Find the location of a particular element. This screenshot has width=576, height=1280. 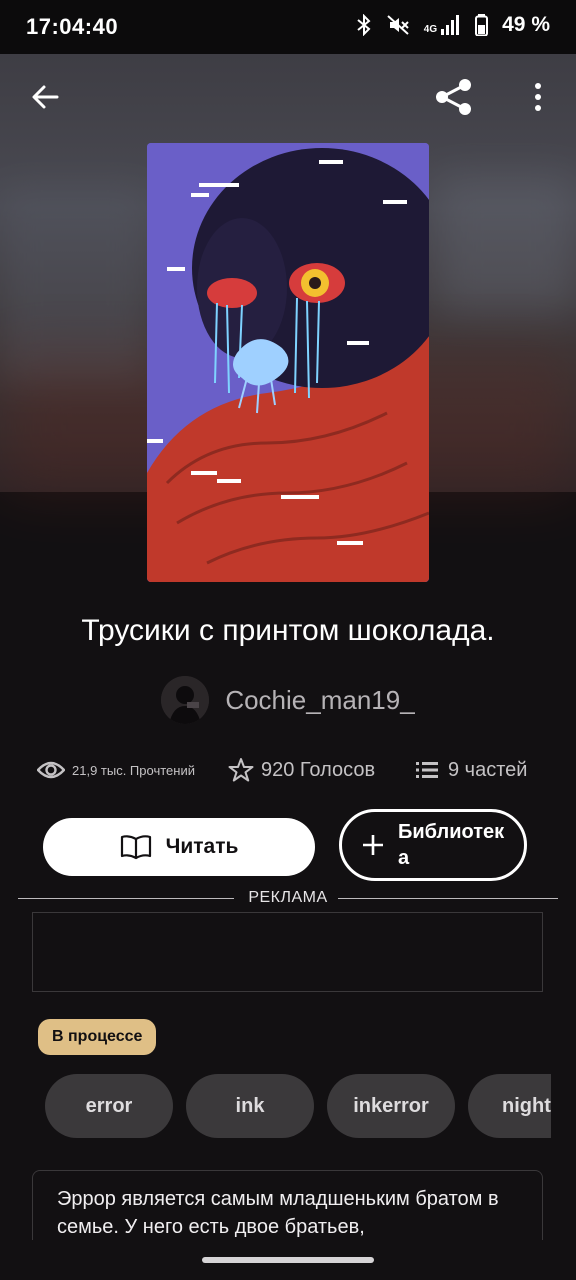

ad-banner is located at coordinates (287, 952).